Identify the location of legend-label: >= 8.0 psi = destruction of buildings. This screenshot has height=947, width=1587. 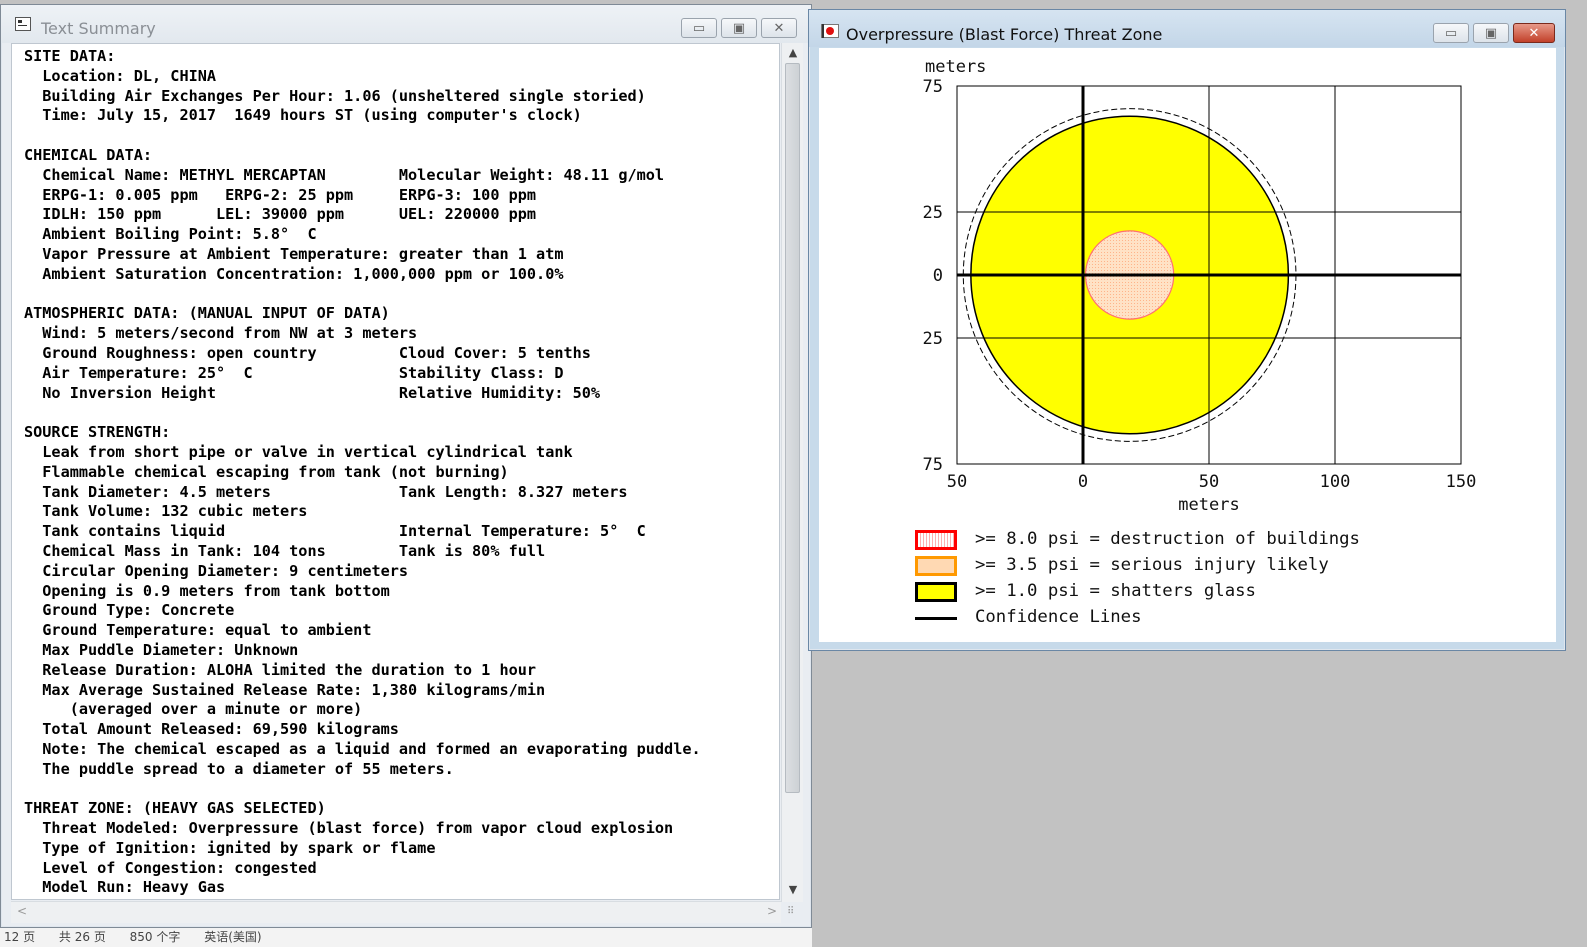
(1167, 539).